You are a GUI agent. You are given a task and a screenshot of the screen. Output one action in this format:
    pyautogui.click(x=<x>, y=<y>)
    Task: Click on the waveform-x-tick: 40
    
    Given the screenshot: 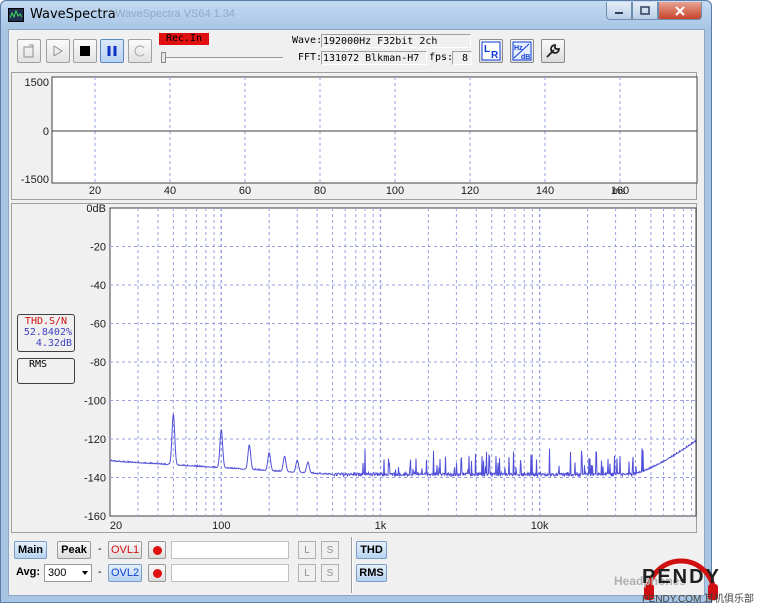 What is the action you would take?
    pyautogui.click(x=170, y=191)
    